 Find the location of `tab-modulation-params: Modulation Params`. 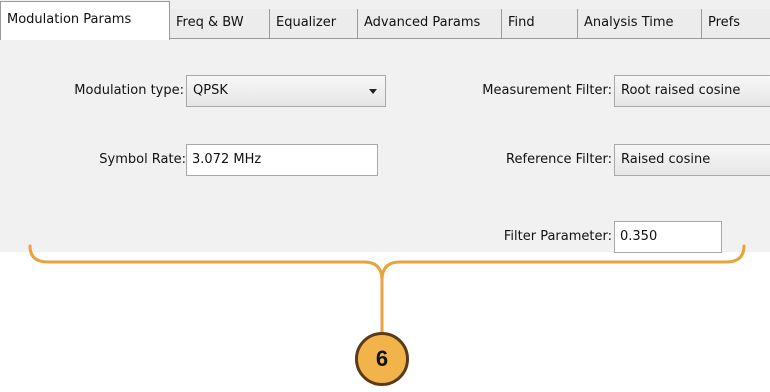

tab-modulation-params: Modulation Params is located at coordinates (85, 20).